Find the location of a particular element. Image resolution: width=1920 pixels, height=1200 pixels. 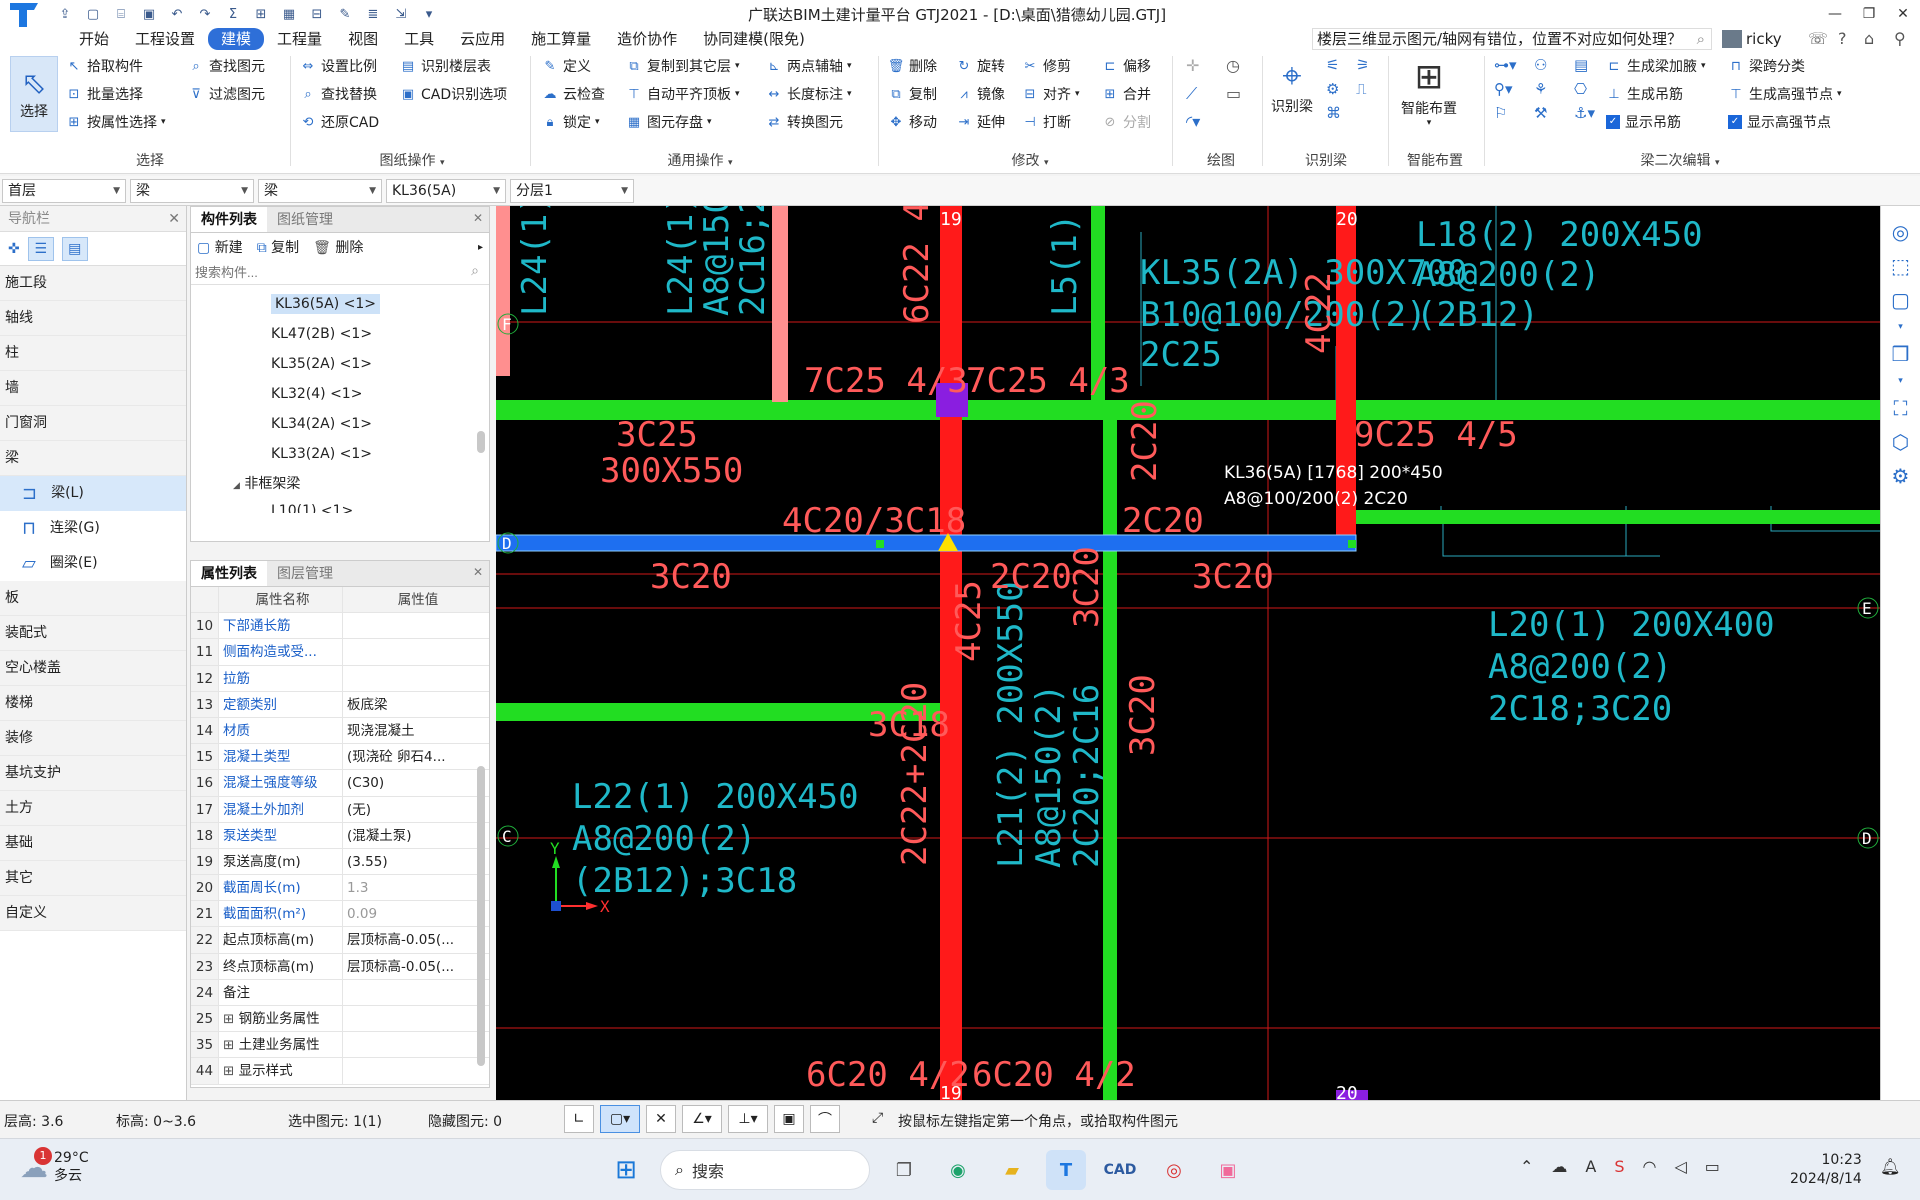

rotate-point-icon: ◷ is located at coordinates (1246, 67).